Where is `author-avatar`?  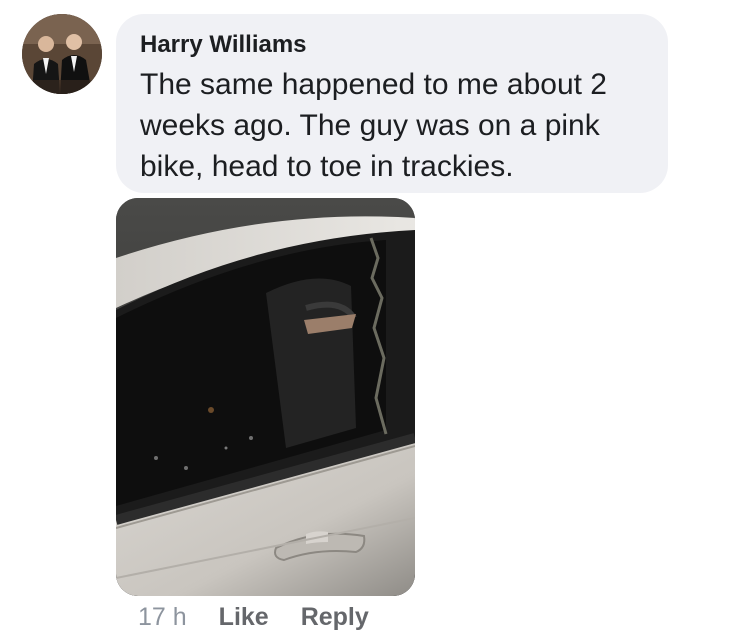 author-avatar is located at coordinates (62, 54).